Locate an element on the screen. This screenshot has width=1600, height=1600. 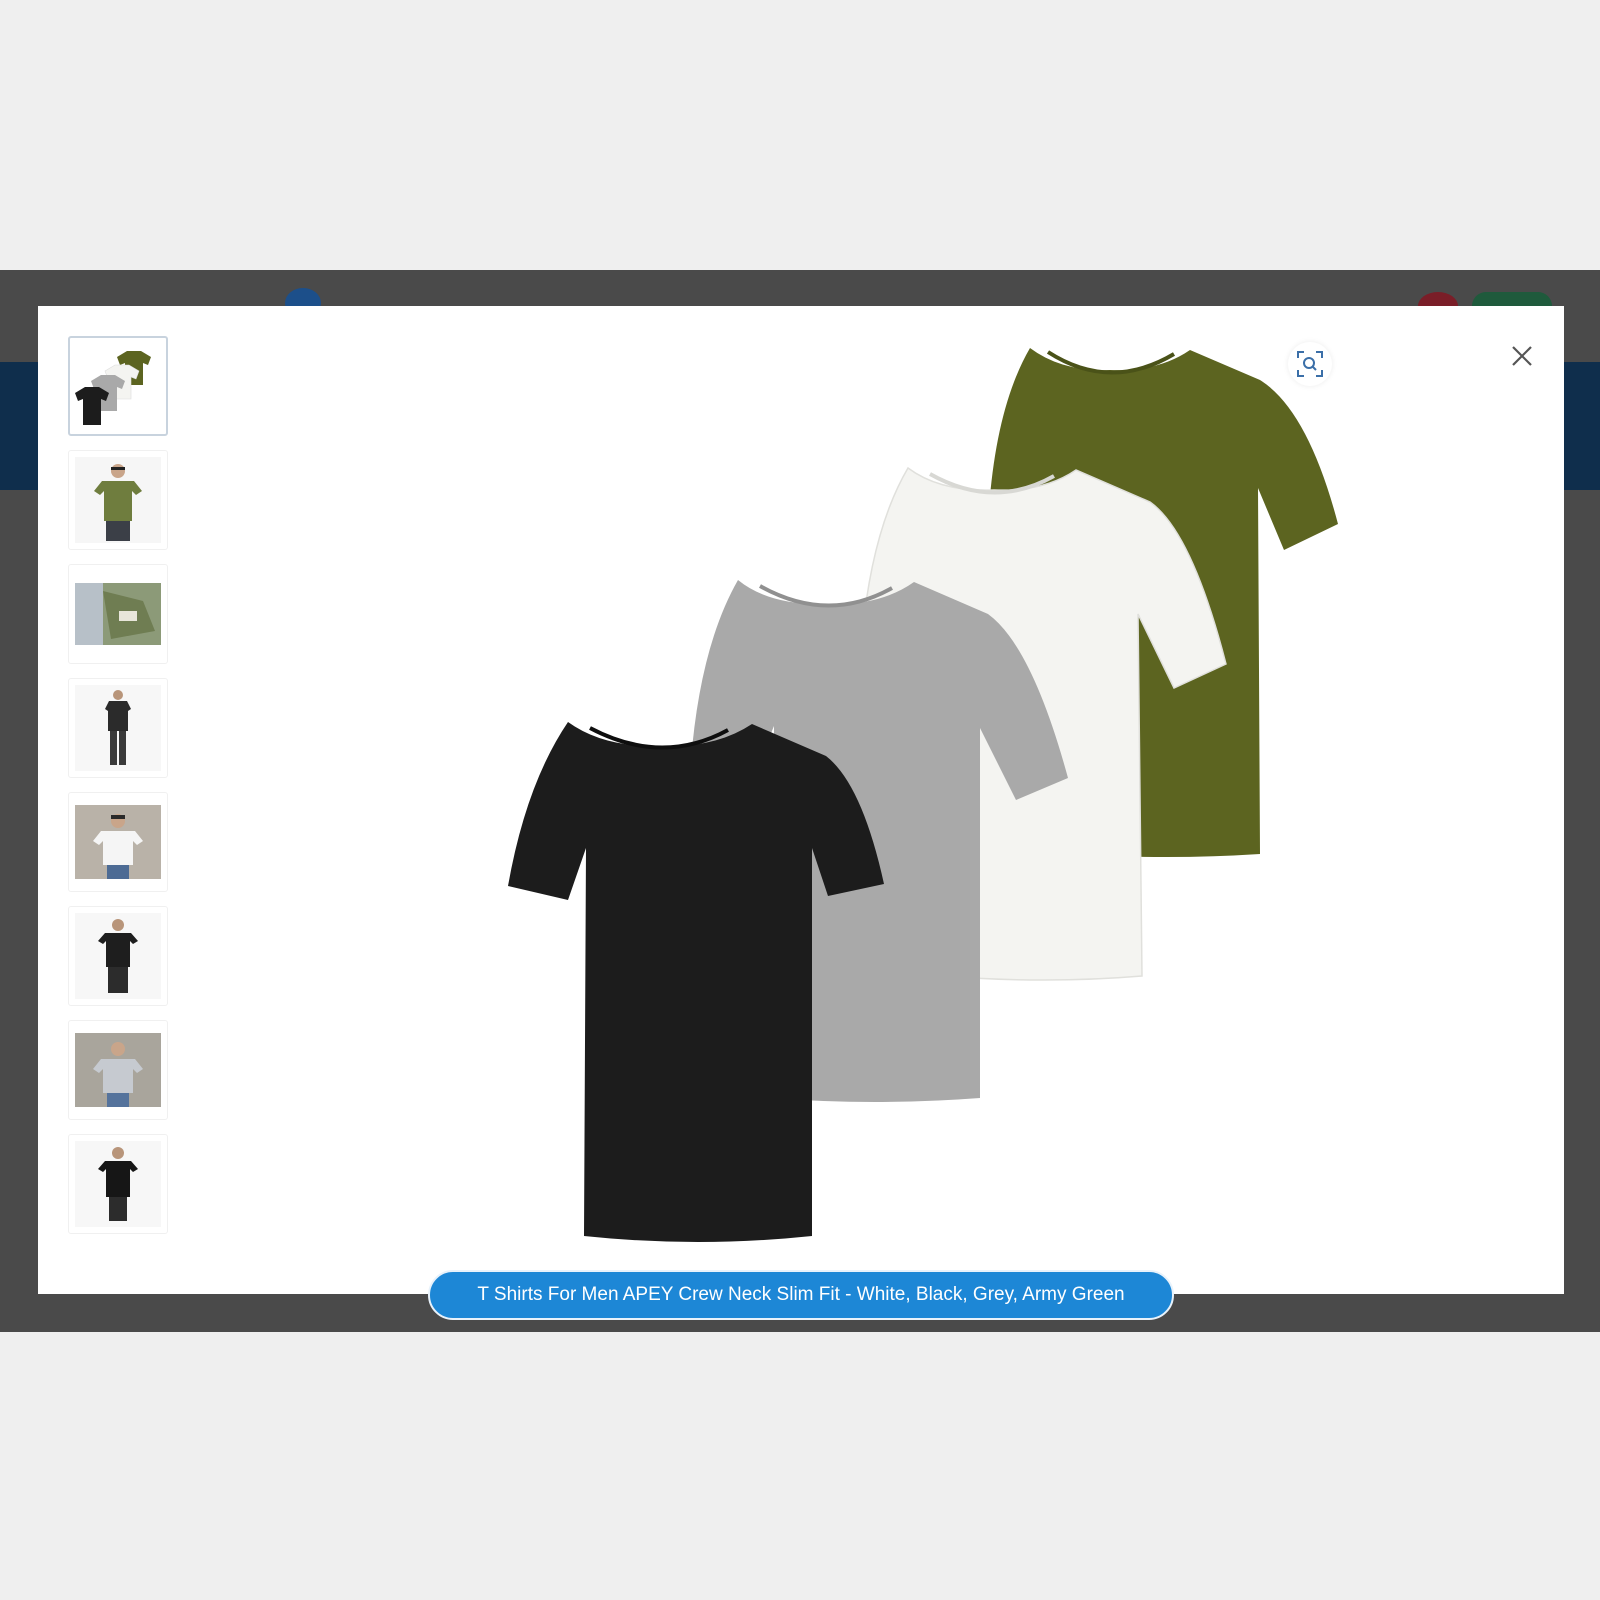
zoom-focus-button is located at coordinates (1310, 364).